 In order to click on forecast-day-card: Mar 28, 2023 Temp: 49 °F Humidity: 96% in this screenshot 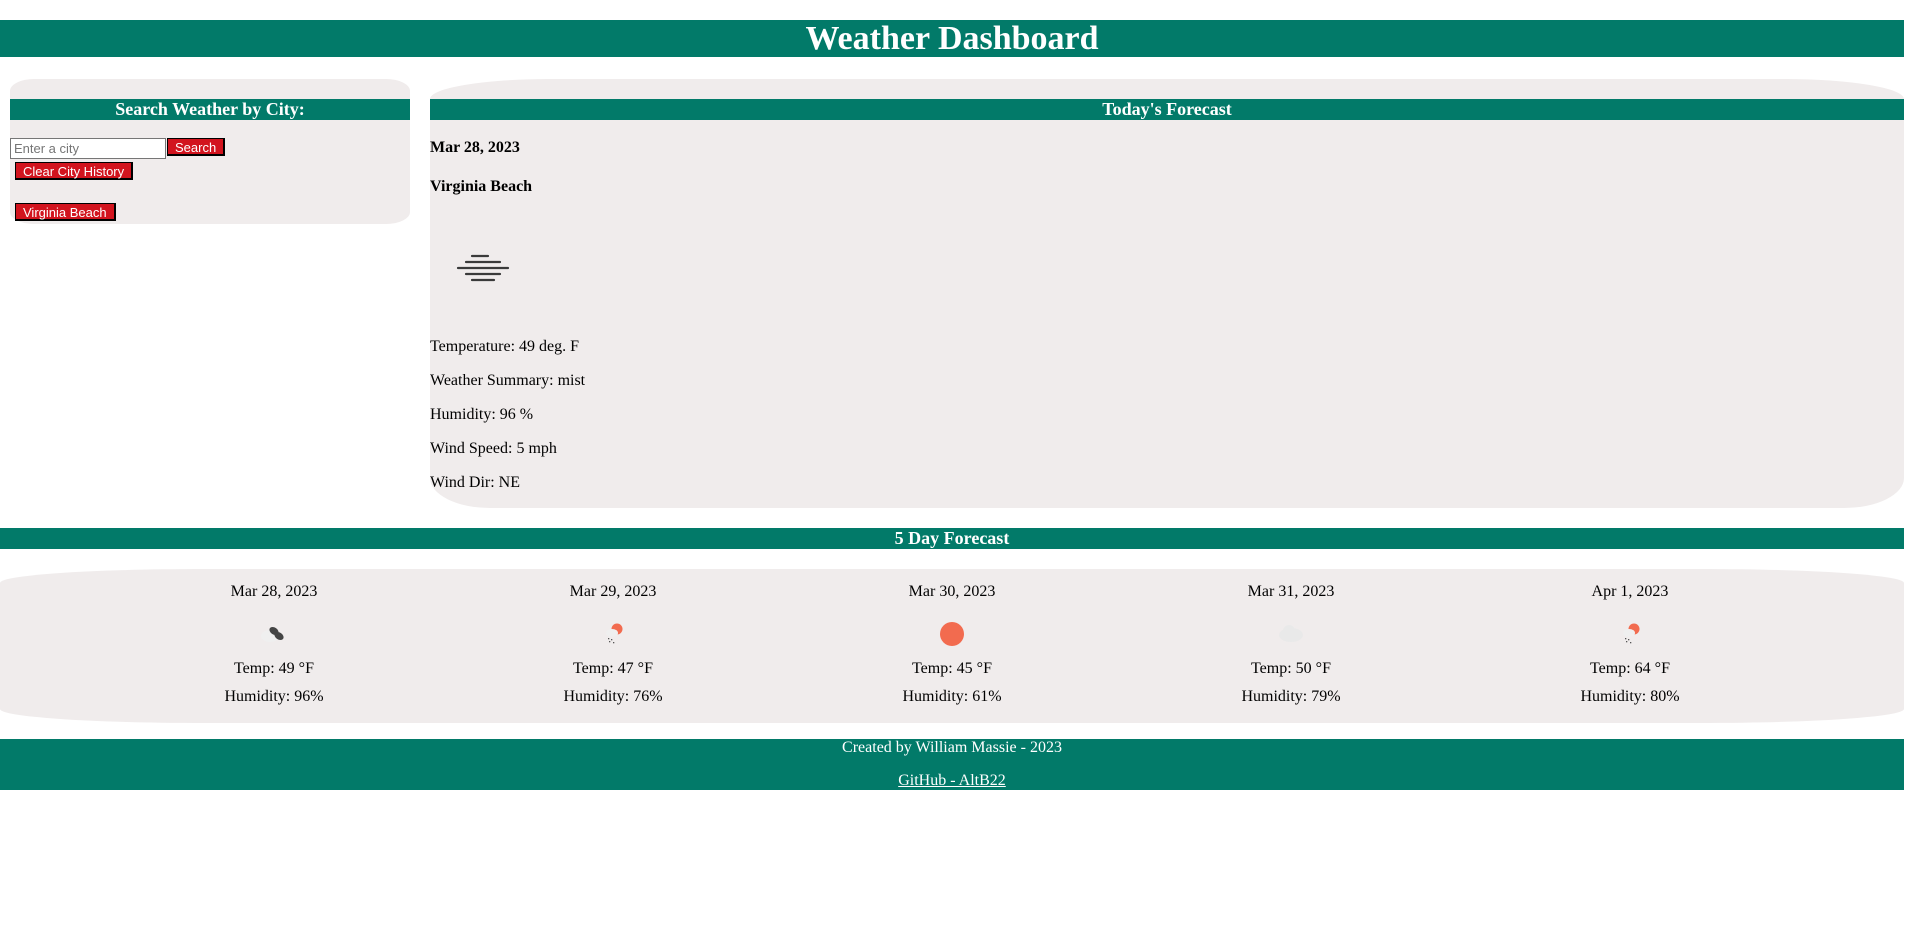, I will do `click(274, 646)`.